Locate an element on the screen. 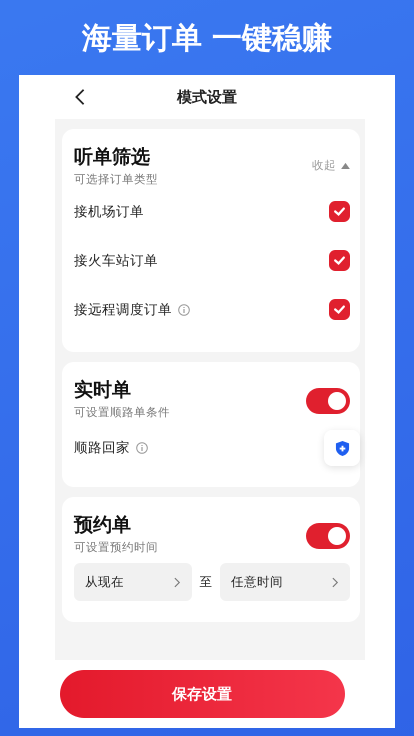  start-time-picker: 从现在 is located at coordinates (133, 582).